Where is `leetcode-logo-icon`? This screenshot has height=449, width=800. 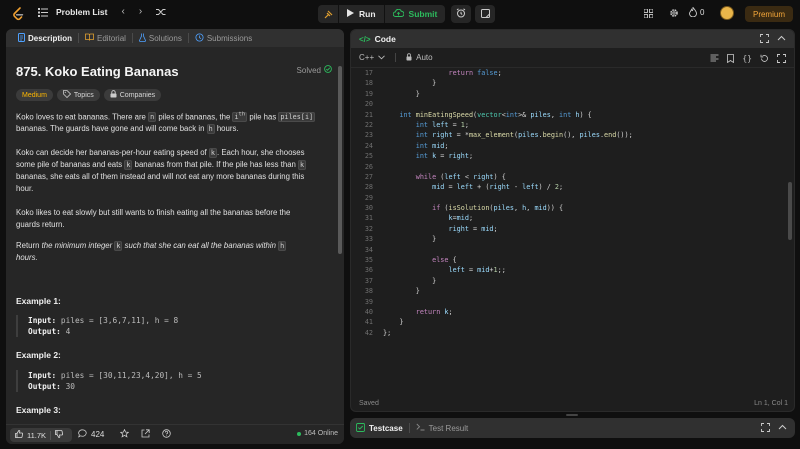
leetcode-logo-icon is located at coordinates (18, 14).